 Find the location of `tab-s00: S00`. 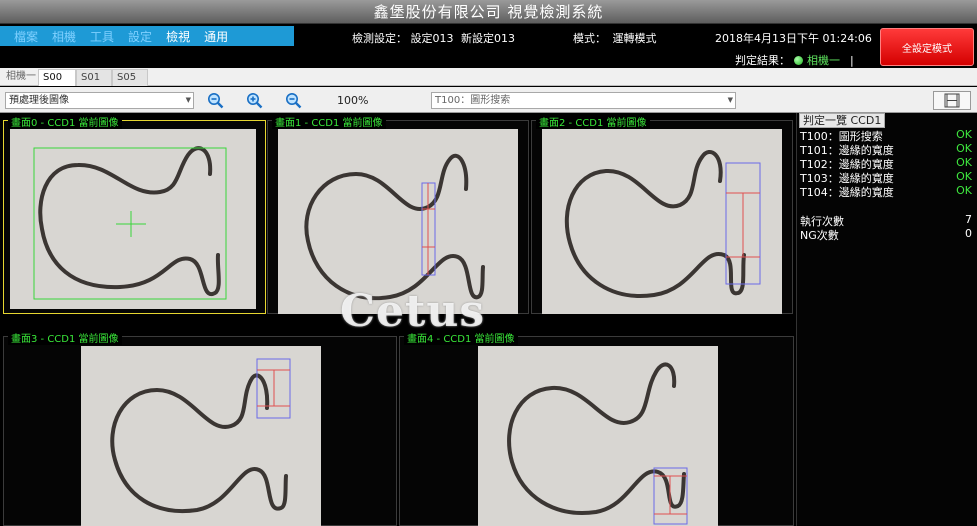

tab-s00: S00 is located at coordinates (57, 77).